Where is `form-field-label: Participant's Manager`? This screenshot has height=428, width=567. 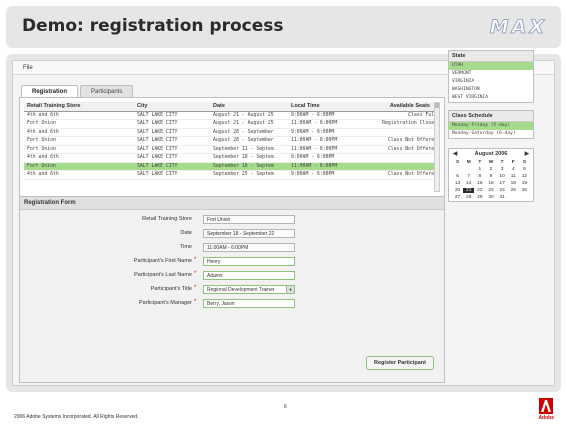
form-field-label: Participant's Manager is located at coordinates (165, 303).